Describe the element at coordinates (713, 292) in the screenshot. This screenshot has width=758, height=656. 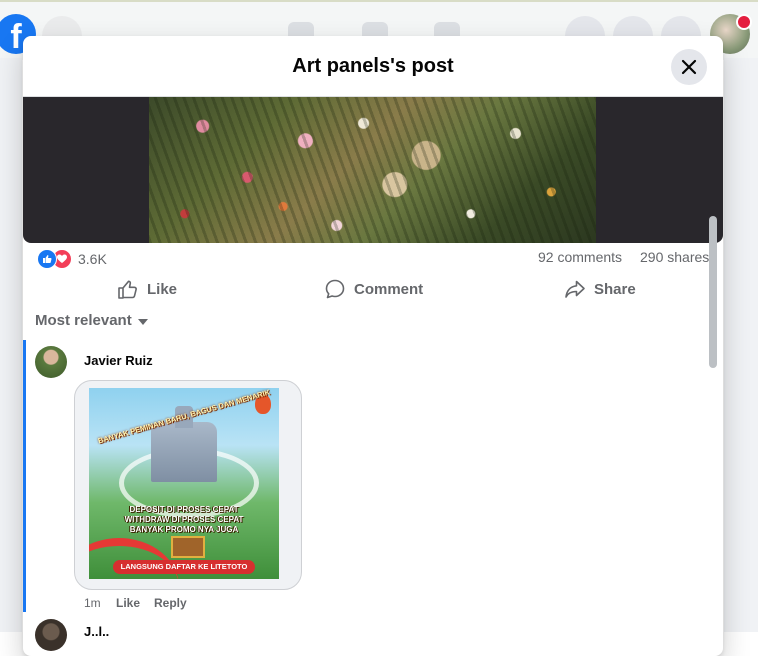
I see `modal-scrollbar` at that location.